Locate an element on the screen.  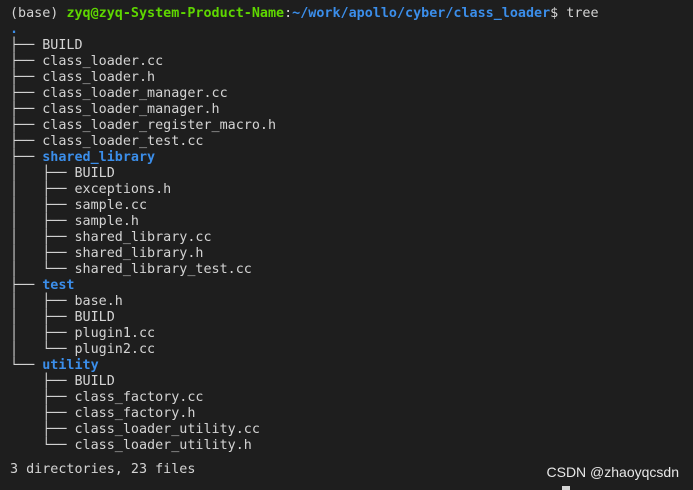
tree-file-row: ├── class_loader_manager.cc is located at coordinates (351, 94).